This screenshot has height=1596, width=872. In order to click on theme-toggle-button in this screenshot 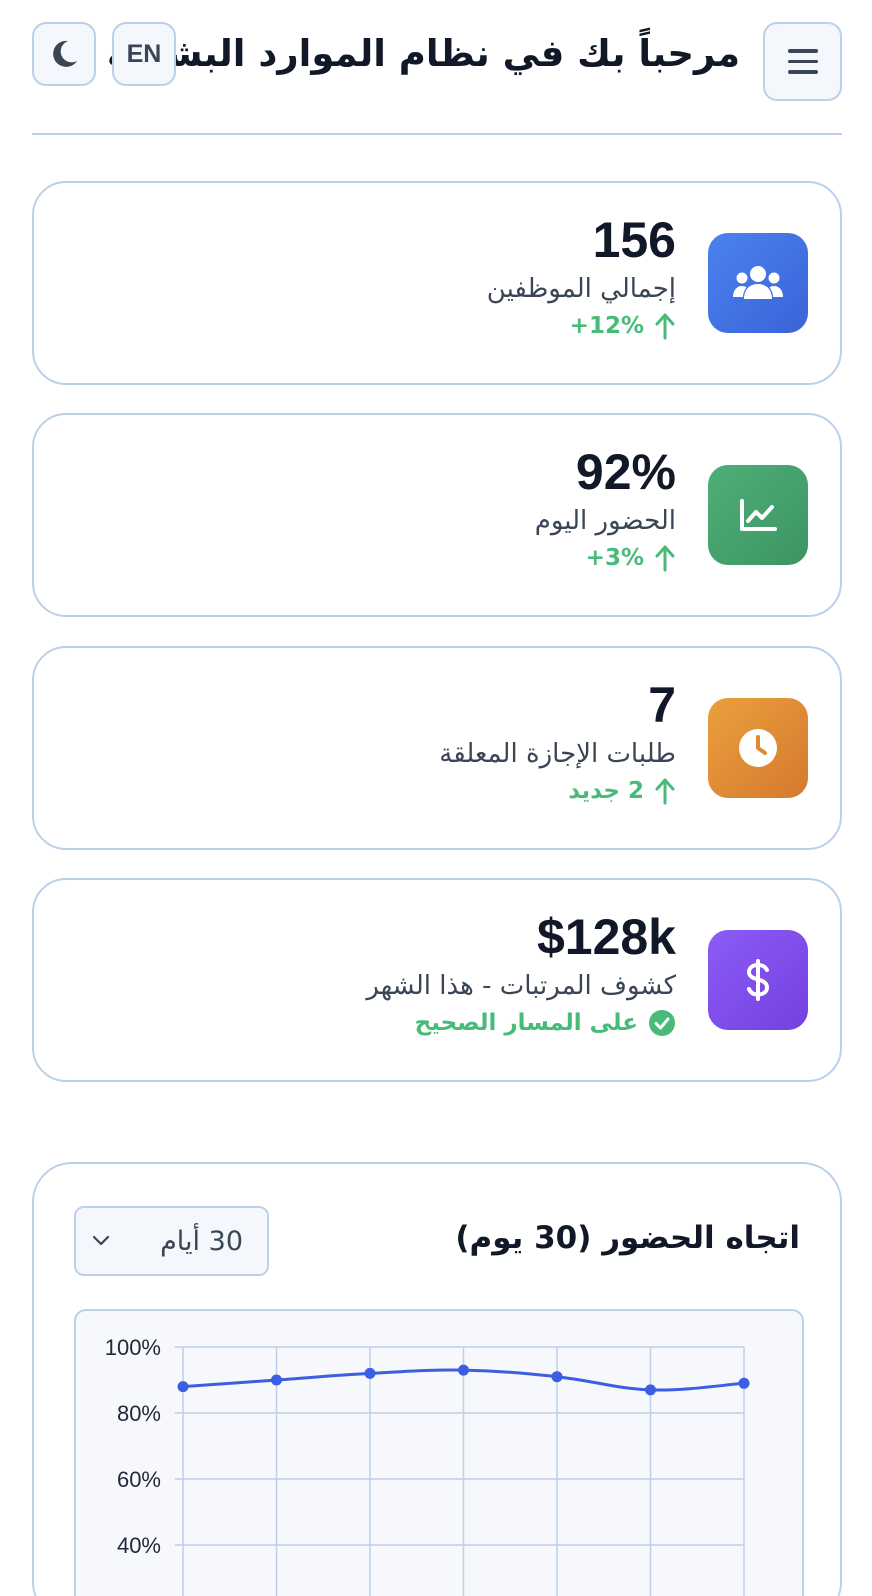, I will do `click(64, 54)`.